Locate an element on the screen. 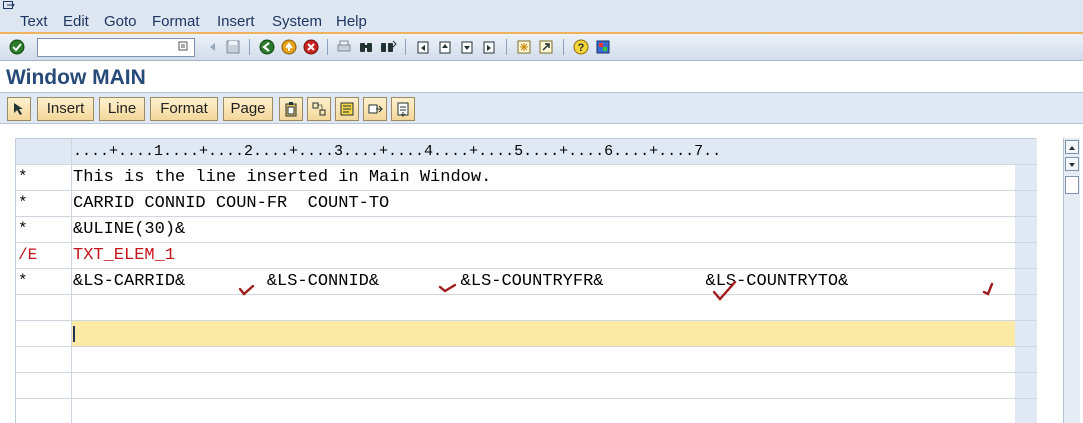 This screenshot has height=423, width=1083. vertical-scrollbar is located at coordinates (1071, 280).